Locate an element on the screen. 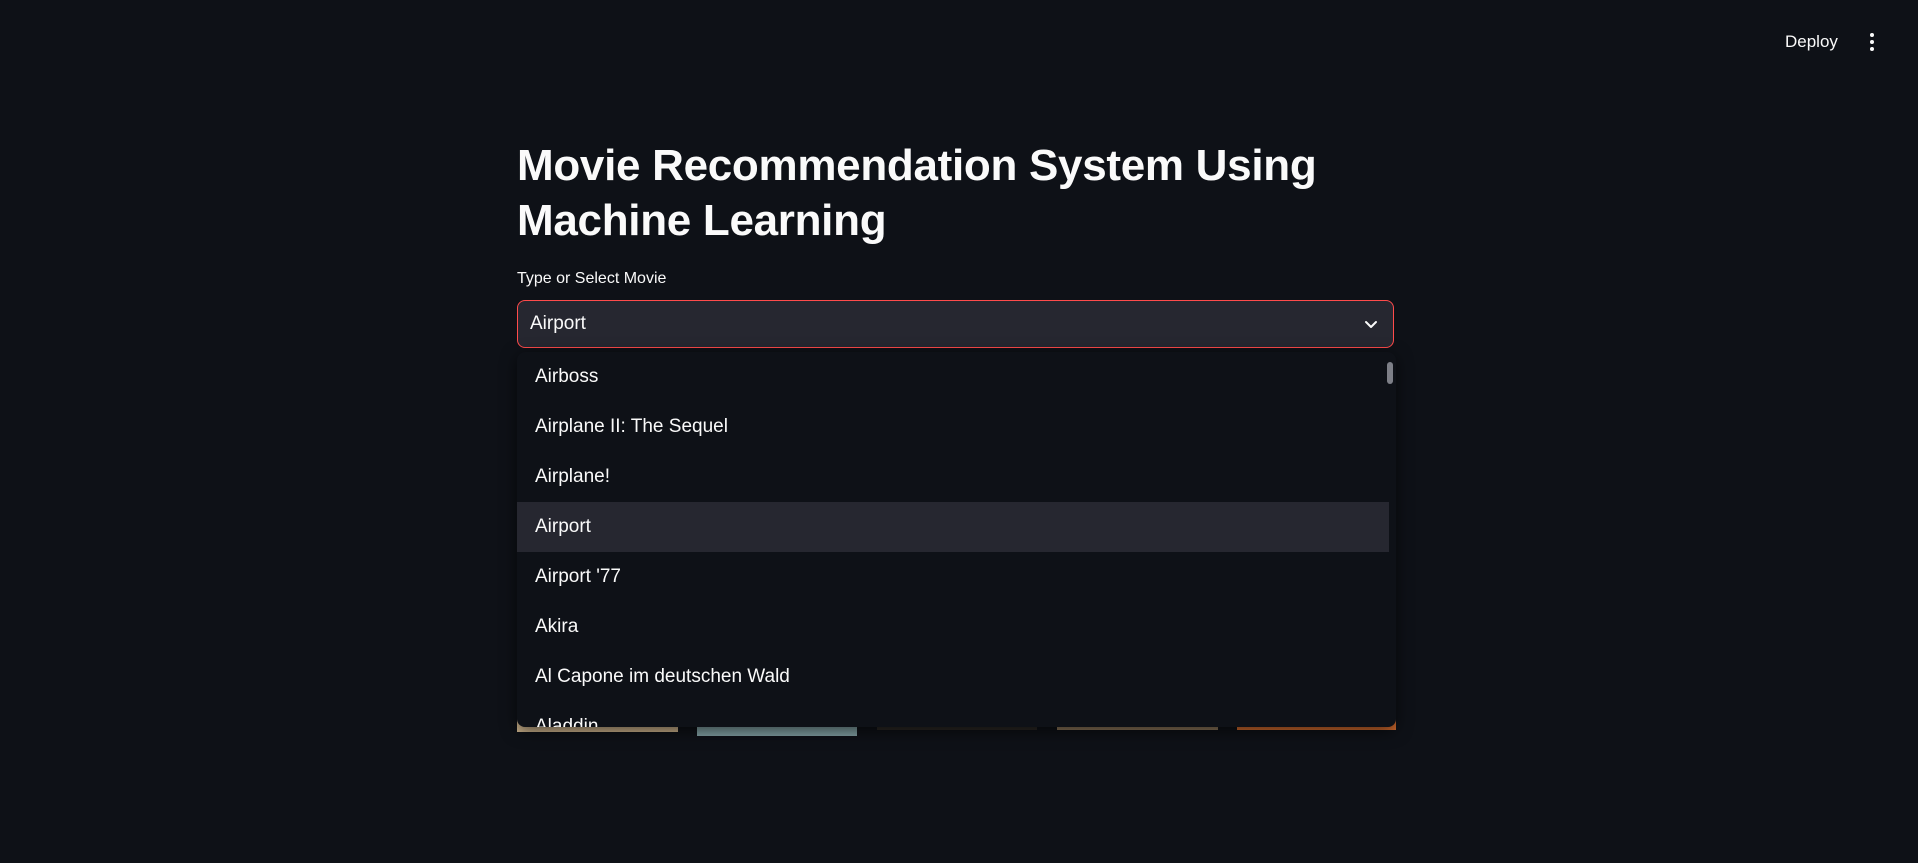 The width and height of the screenshot is (1918, 863). dropdown-option: Airboss is located at coordinates (953, 377).